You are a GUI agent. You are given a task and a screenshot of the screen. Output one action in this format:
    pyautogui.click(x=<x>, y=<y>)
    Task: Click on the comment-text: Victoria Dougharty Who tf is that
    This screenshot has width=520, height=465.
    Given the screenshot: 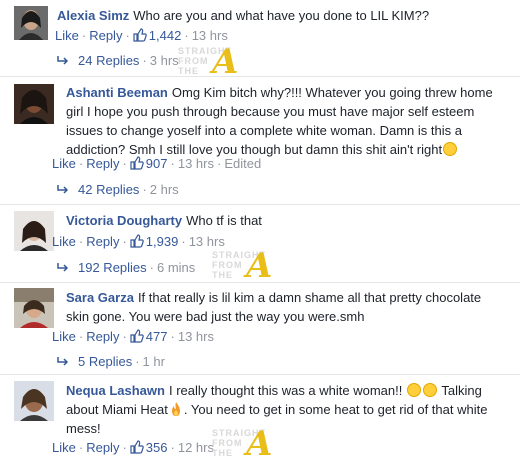 What is the action you would take?
    pyautogui.click(x=286, y=220)
    